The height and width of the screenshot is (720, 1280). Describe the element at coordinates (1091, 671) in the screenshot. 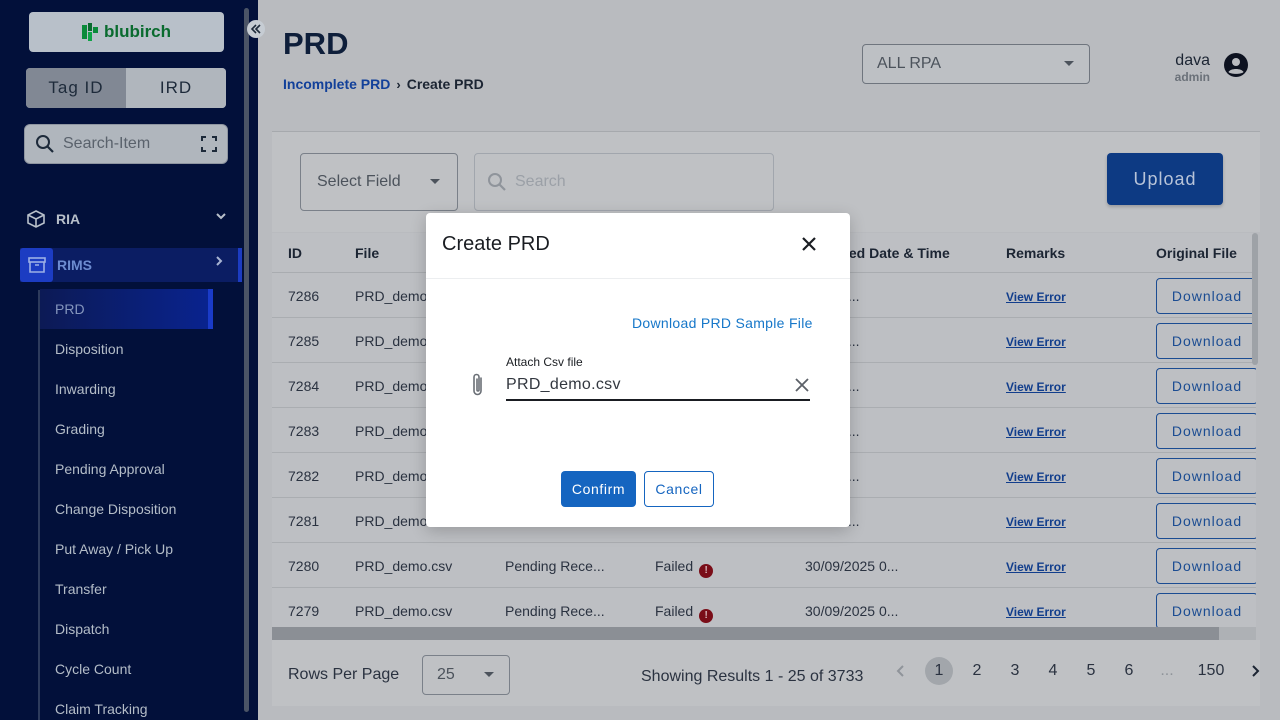

I see `page-button-5: 5` at that location.